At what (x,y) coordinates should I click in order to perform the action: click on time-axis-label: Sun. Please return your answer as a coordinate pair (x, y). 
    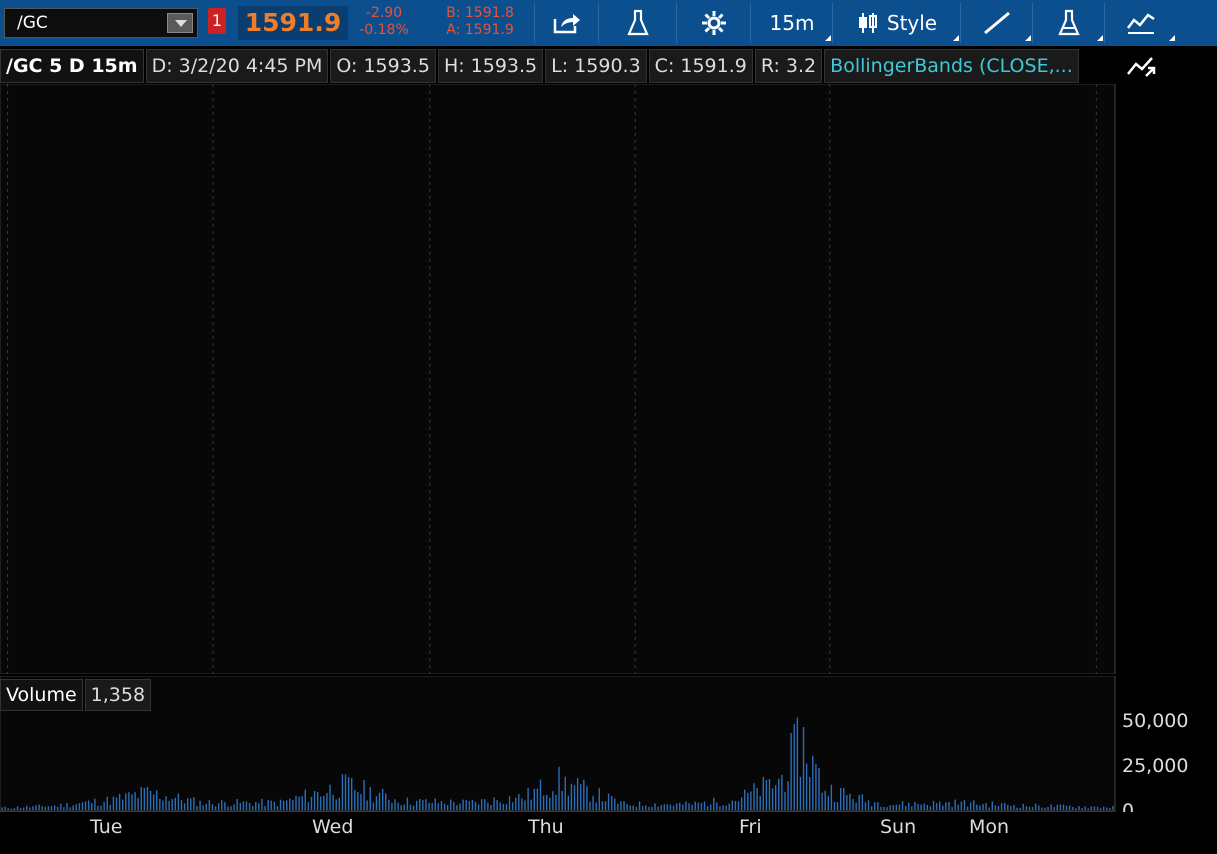
    Looking at the image, I should click on (898, 827).